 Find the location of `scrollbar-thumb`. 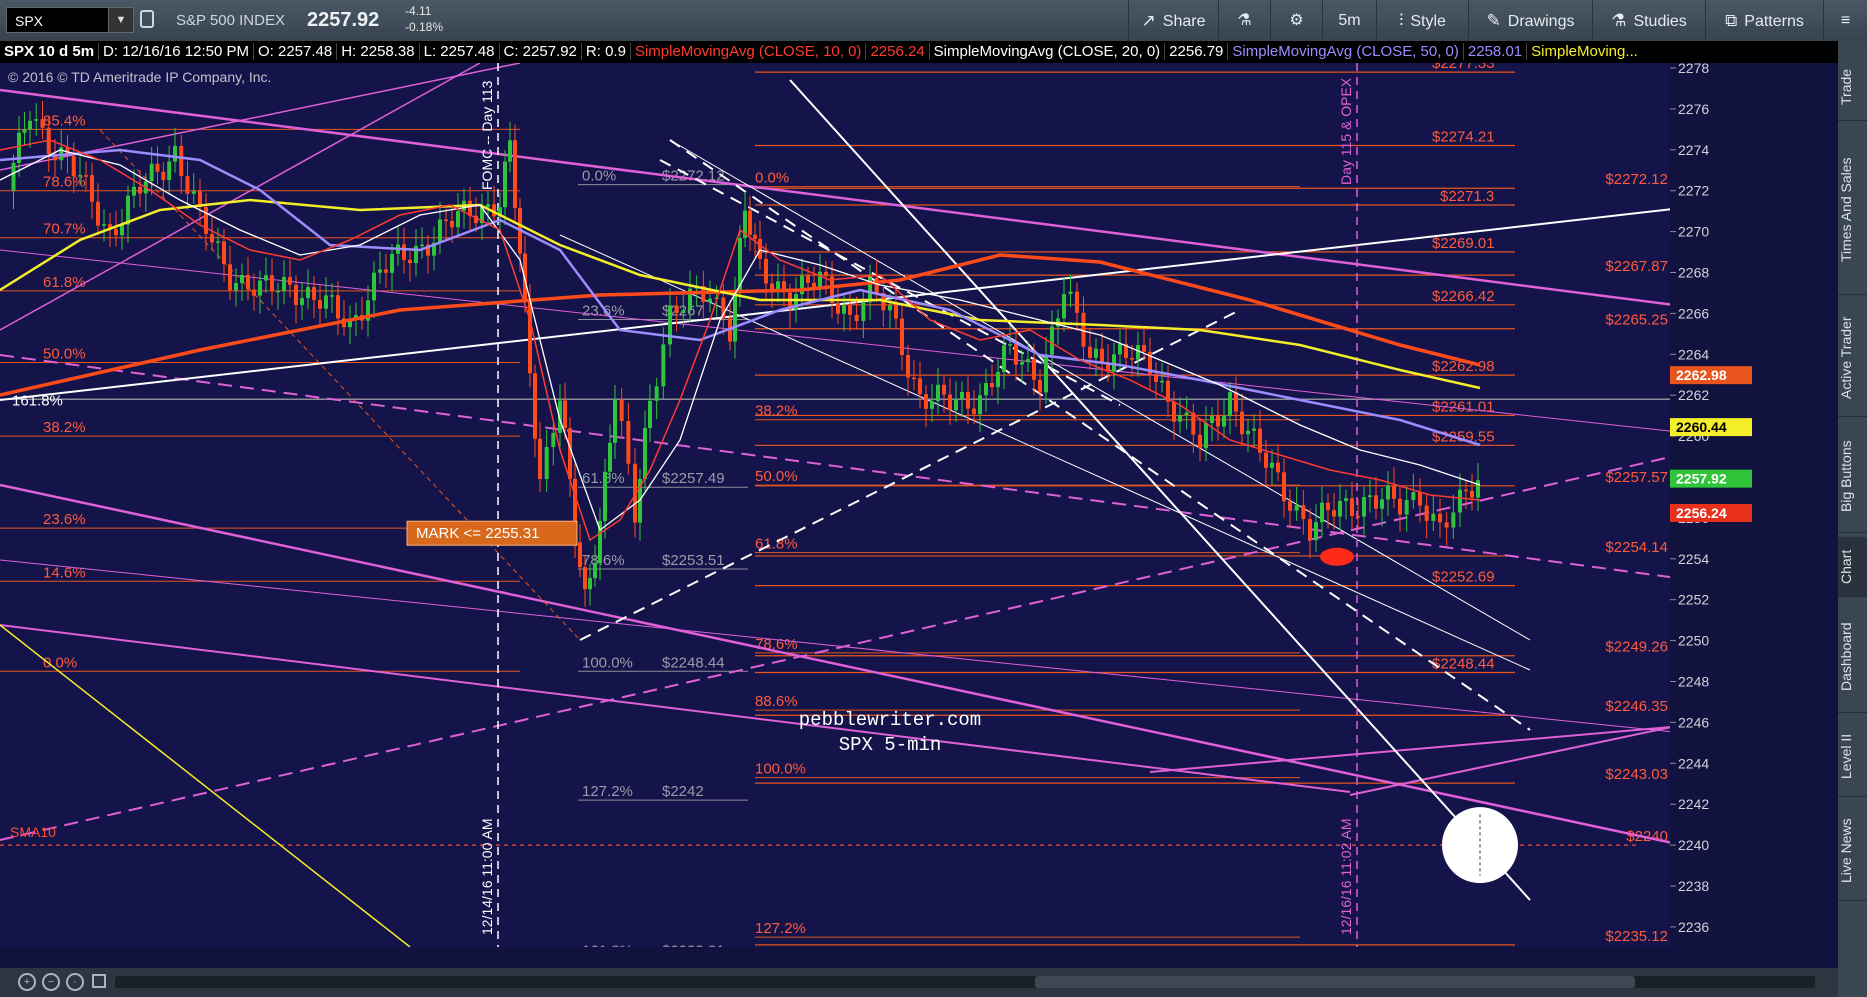

scrollbar-thumb is located at coordinates (1335, 982).